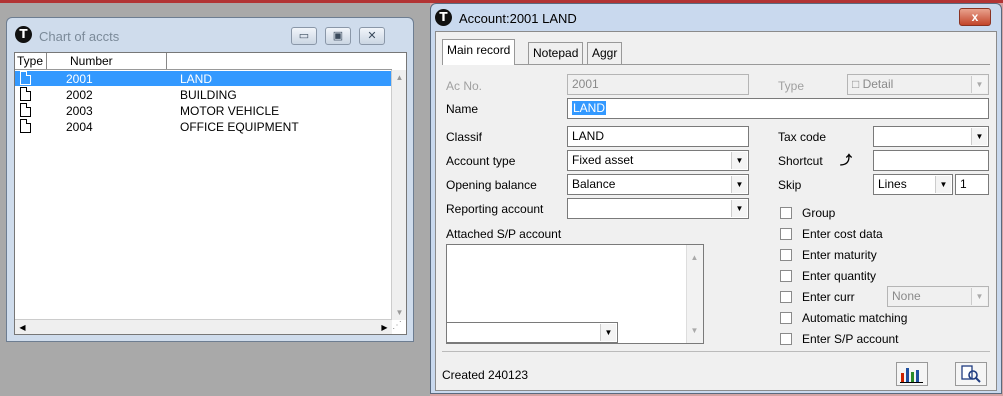 This screenshot has width=1003, height=396. What do you see at coordinates (786, 318) in the screenshot?
I see `automatic-matching-checkbox` at bounding box center [786, 318].